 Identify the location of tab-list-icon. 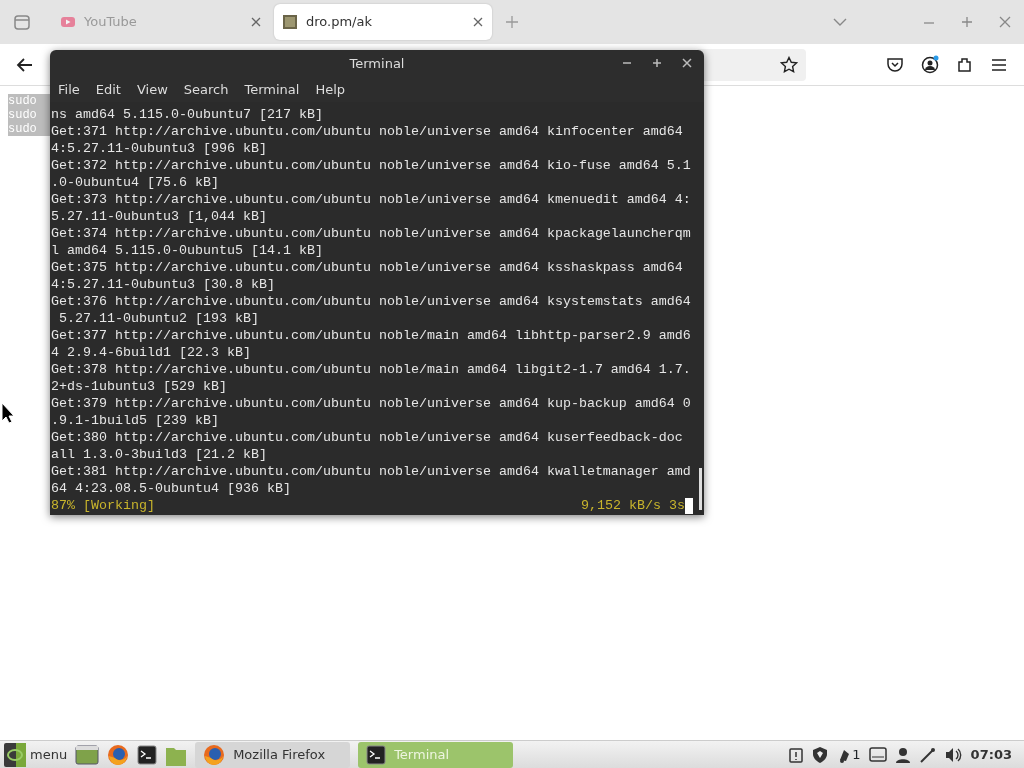
(22, 22).